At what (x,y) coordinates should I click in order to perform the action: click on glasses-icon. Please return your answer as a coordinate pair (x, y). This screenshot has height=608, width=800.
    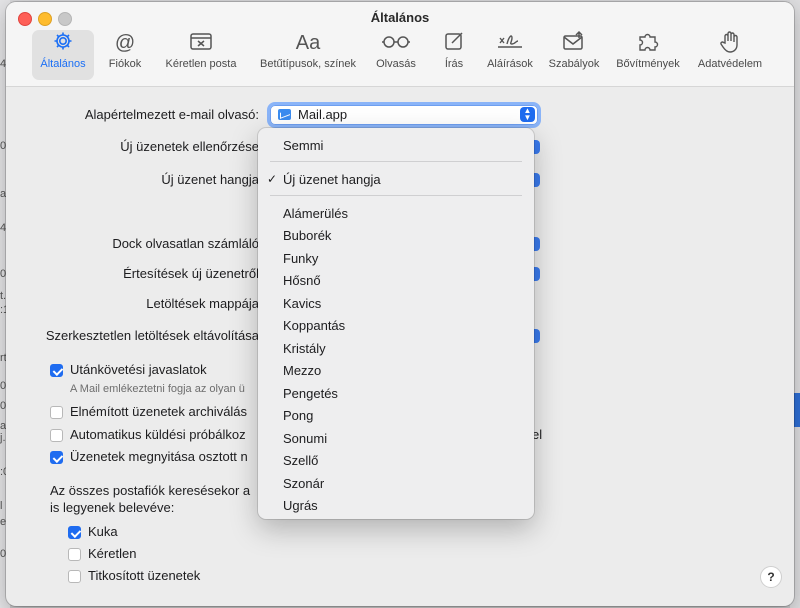
    Looking at the image, I should click on (396, 43).